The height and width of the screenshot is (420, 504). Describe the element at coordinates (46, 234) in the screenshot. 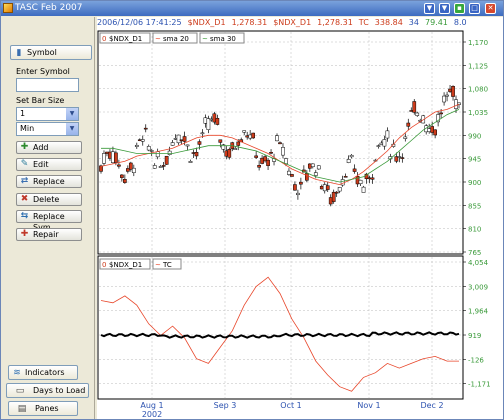

I see `repair-button-label: Repair` at that location.